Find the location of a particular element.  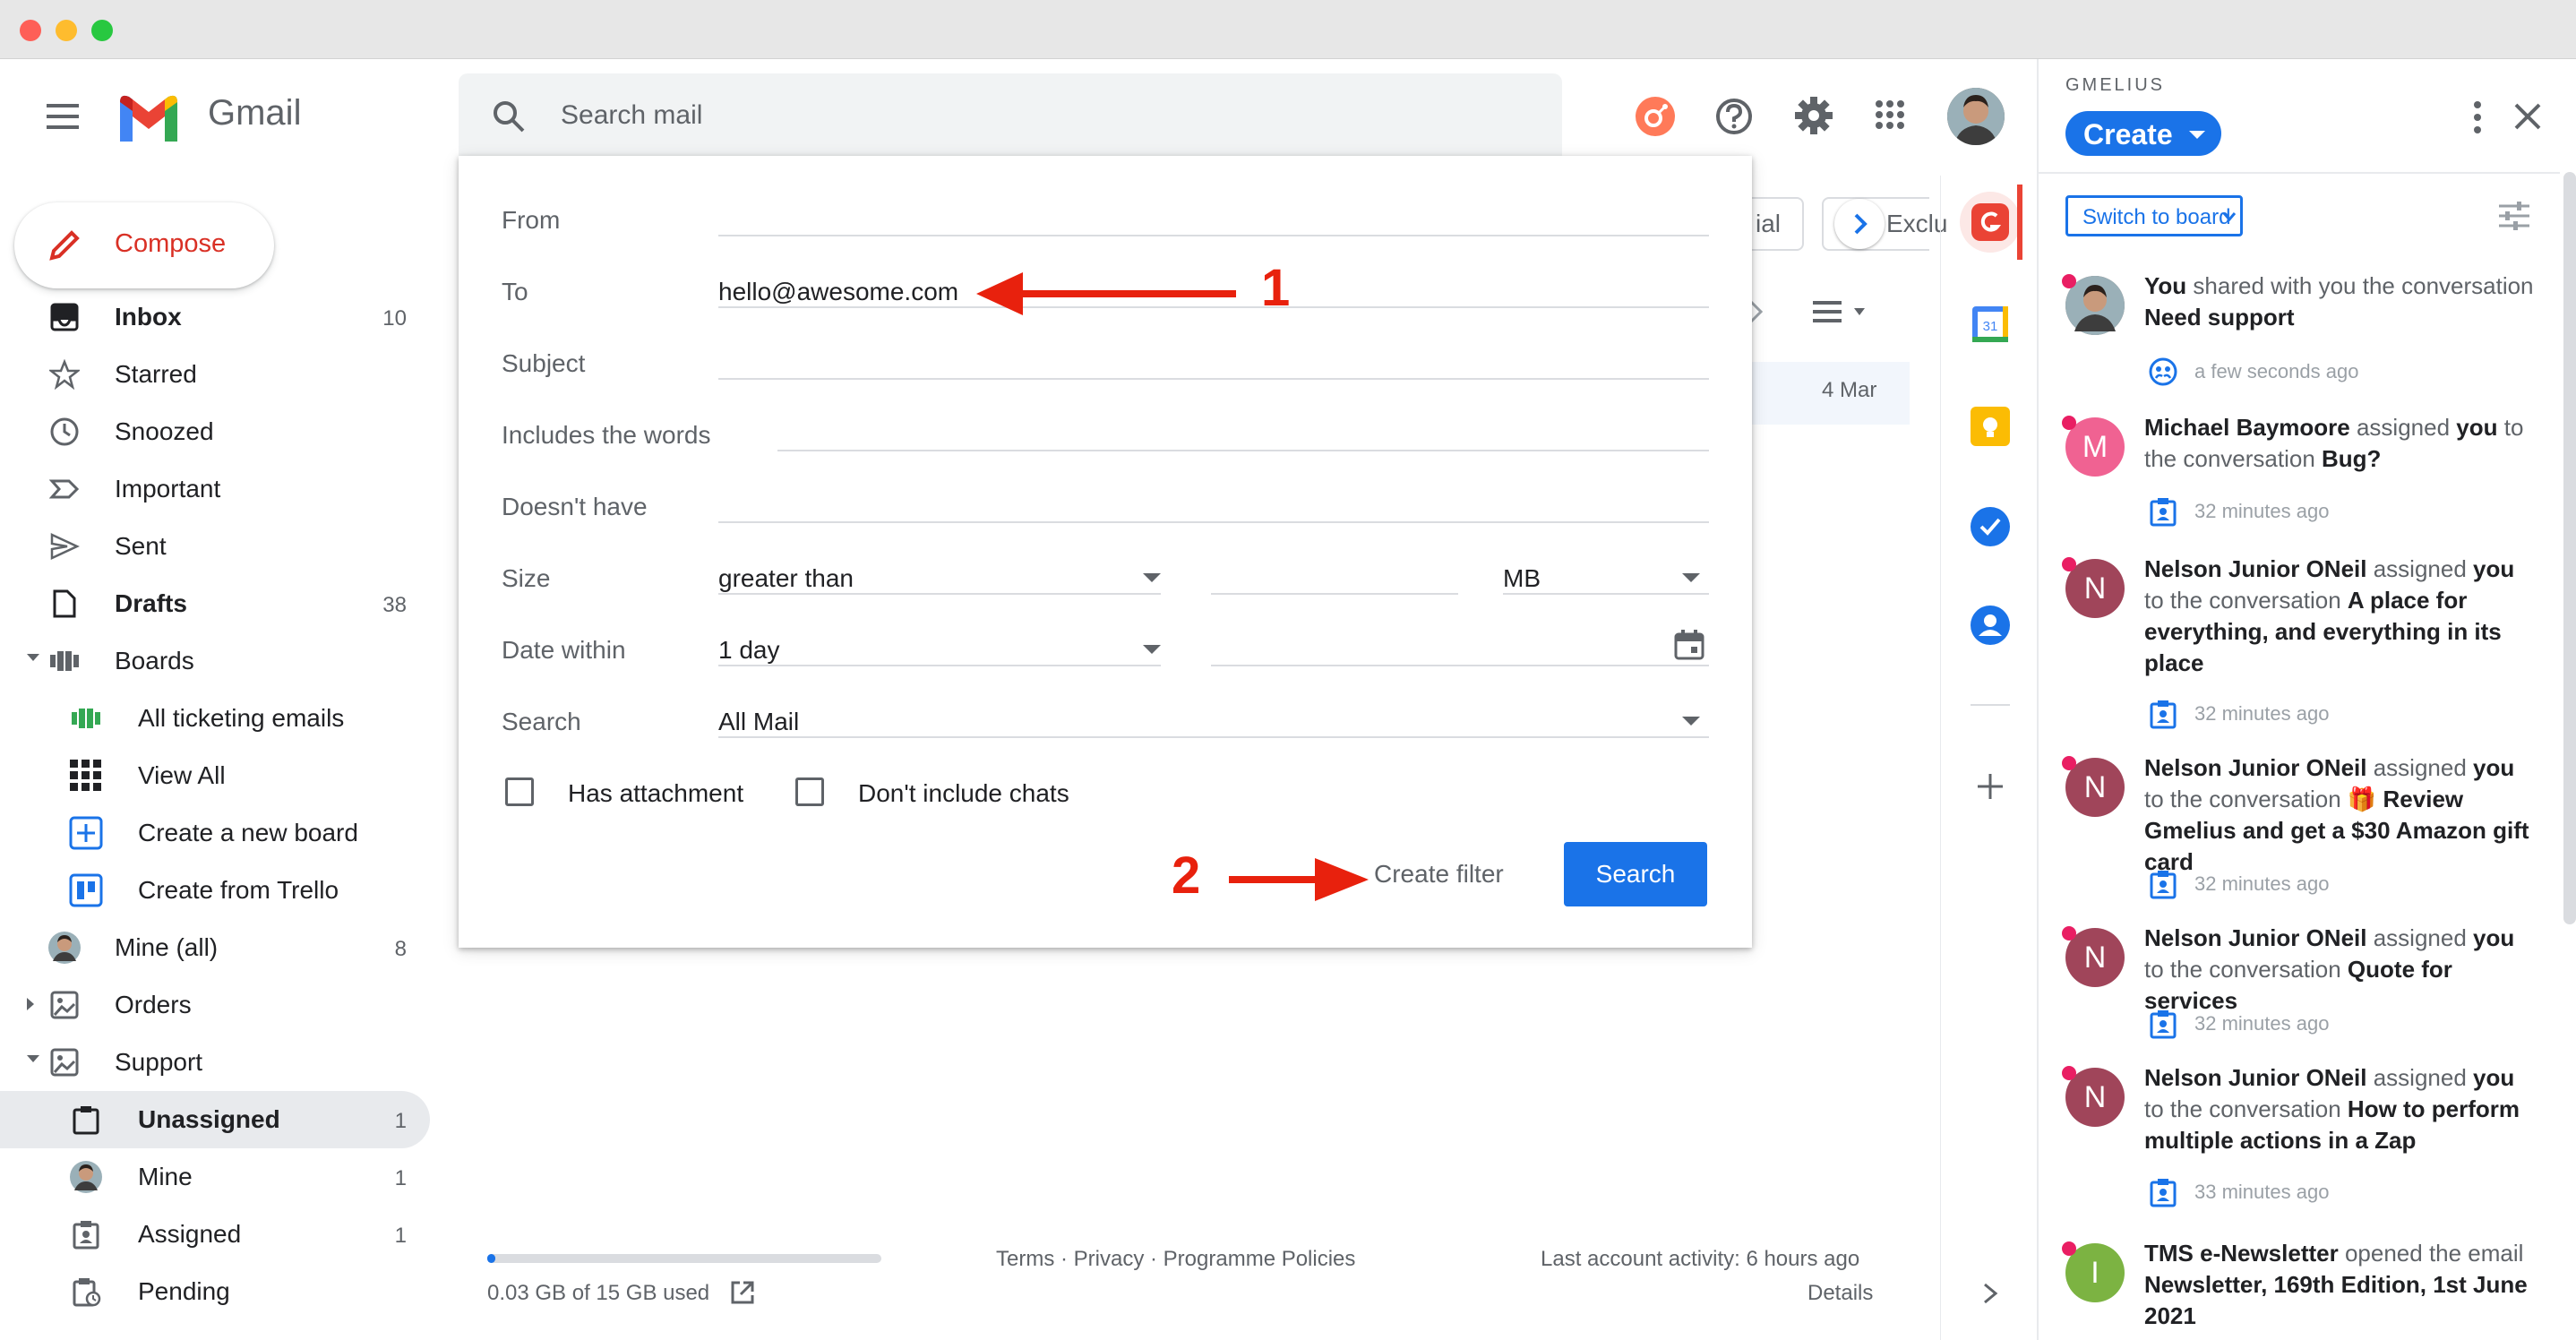

details-link: Details is located at coordinates (1840, 1293).